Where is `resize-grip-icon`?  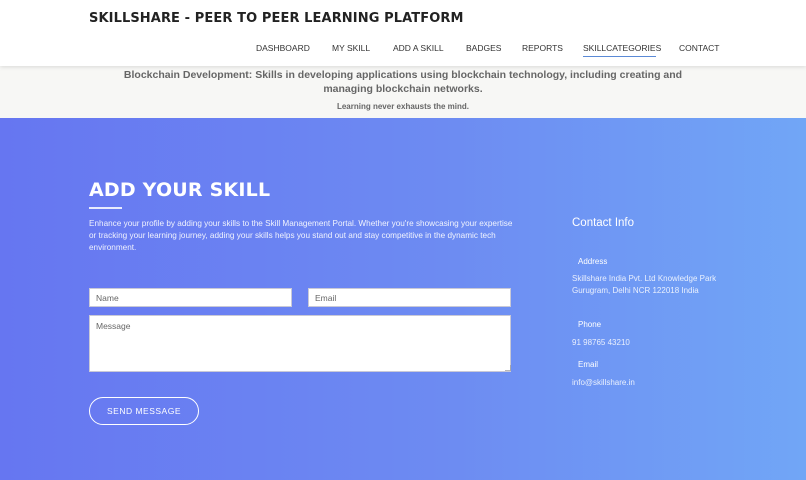
resize-grip-icon is located at coordinates (508, 368).